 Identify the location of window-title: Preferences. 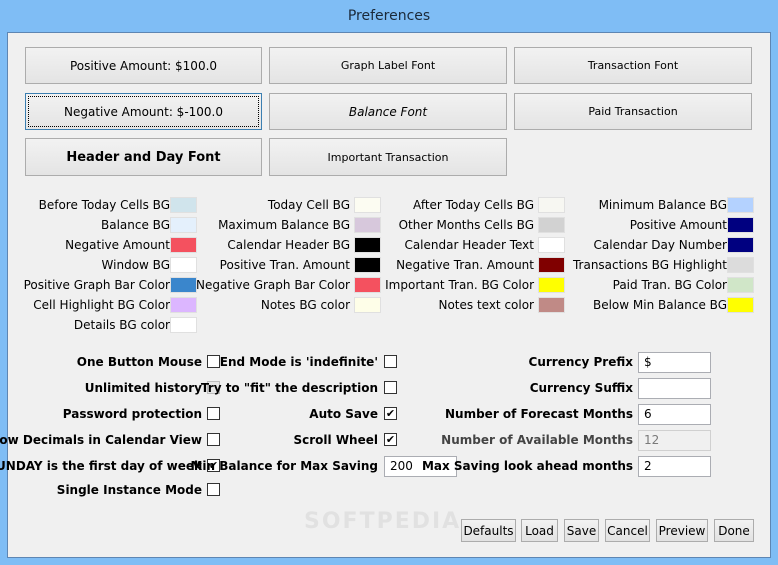
(389, 16).